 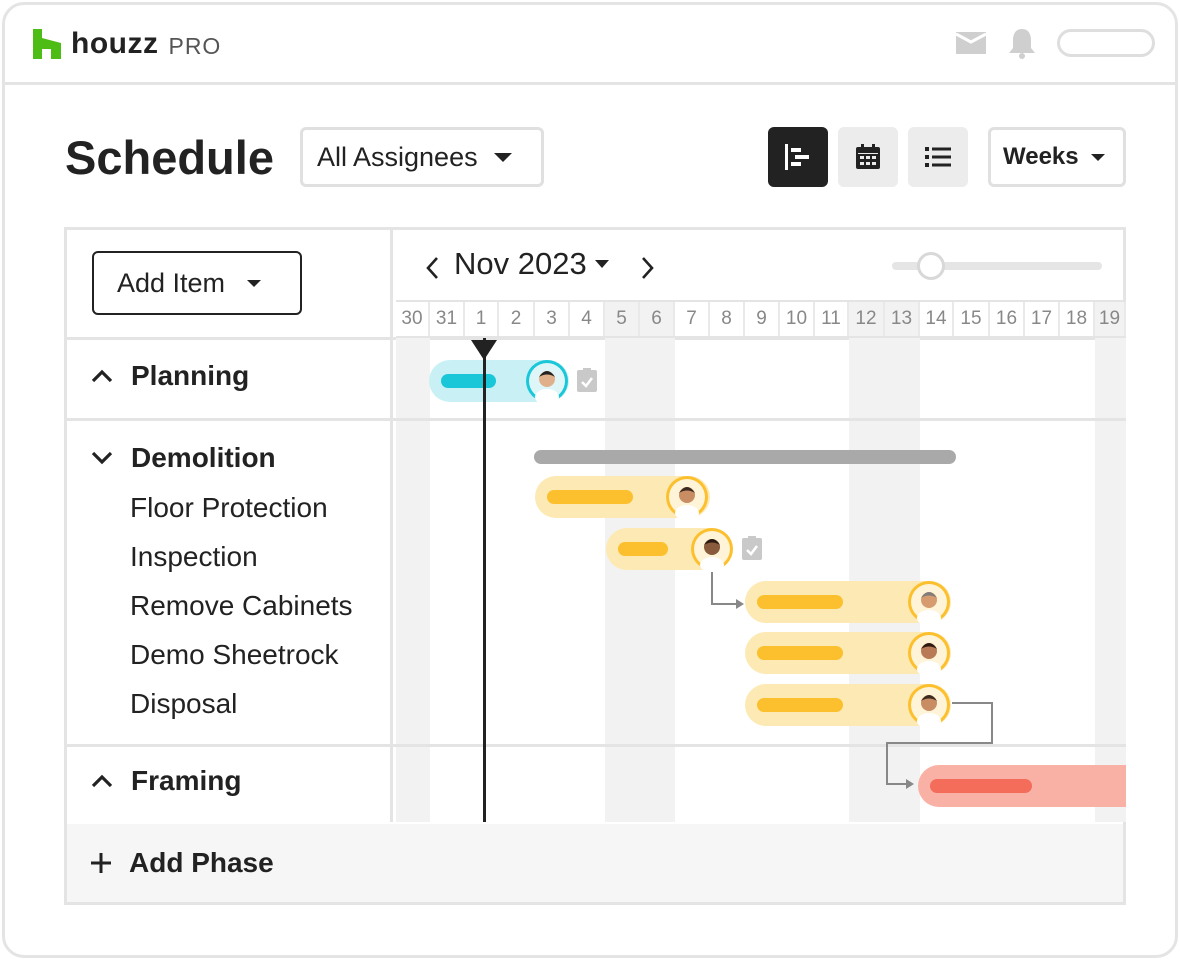 I want to click on month-navigation: Nov 2023, so click(x=761, y=265).